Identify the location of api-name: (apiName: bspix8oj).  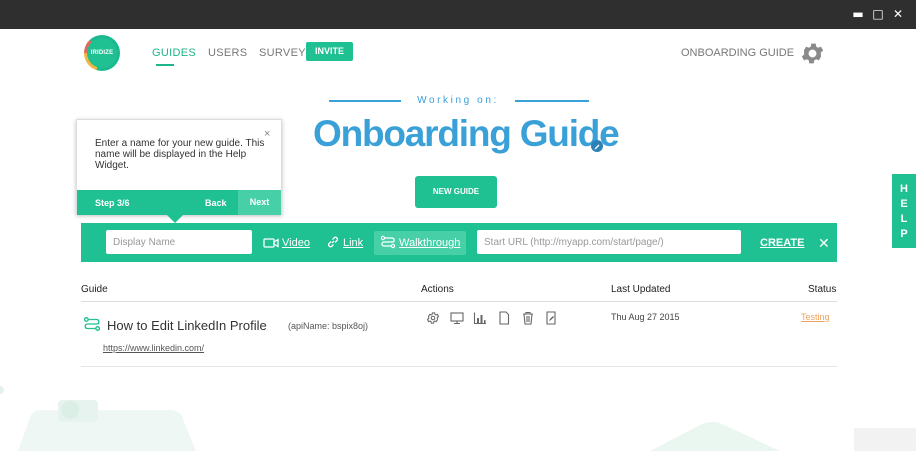
(328, 326).